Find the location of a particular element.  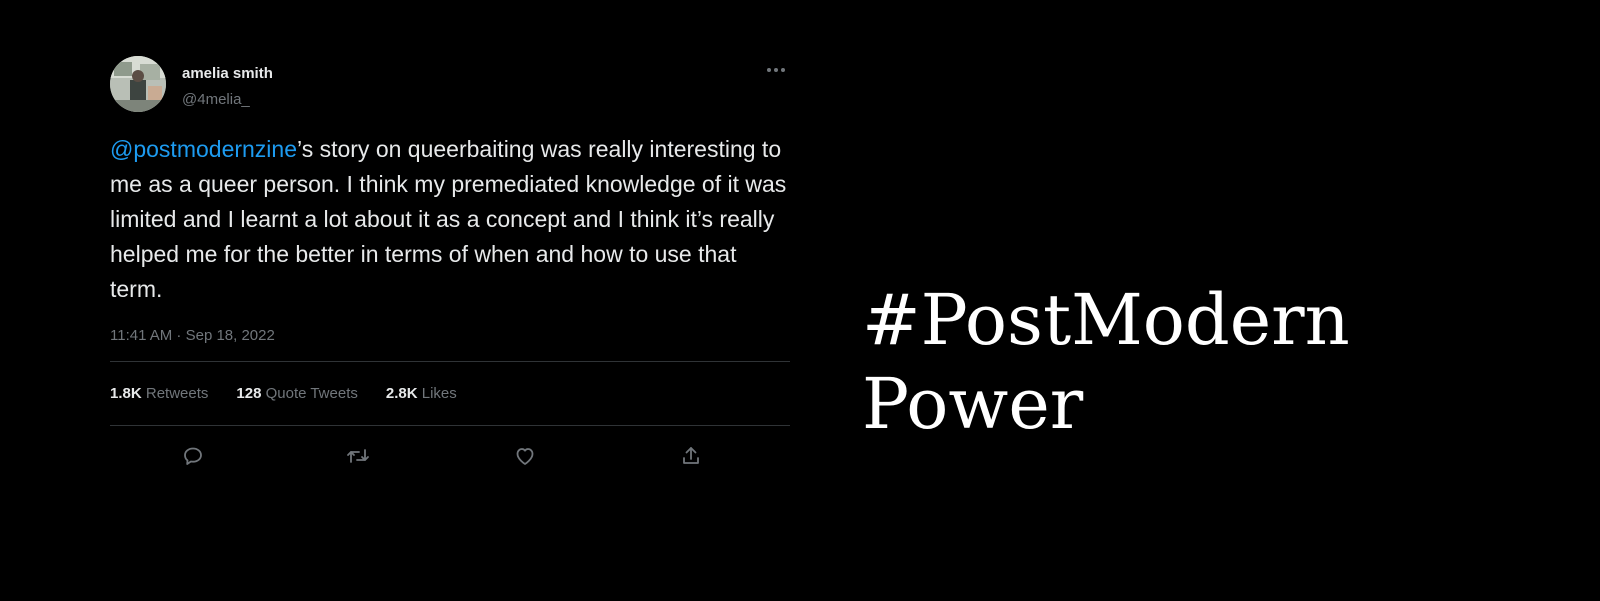

tweet-header: amelia smith @4melia_ is located at coordinates (450, 86).